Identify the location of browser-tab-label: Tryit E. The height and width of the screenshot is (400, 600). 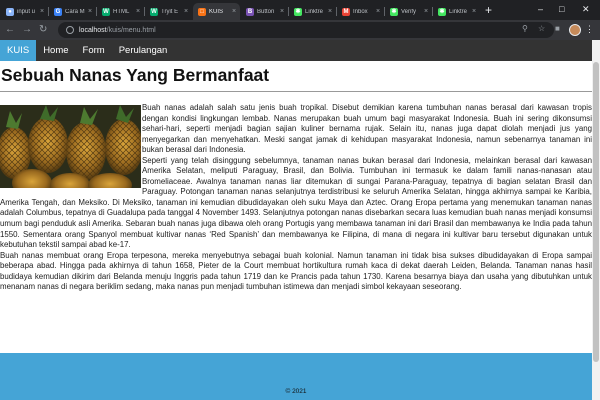
(170, 11).